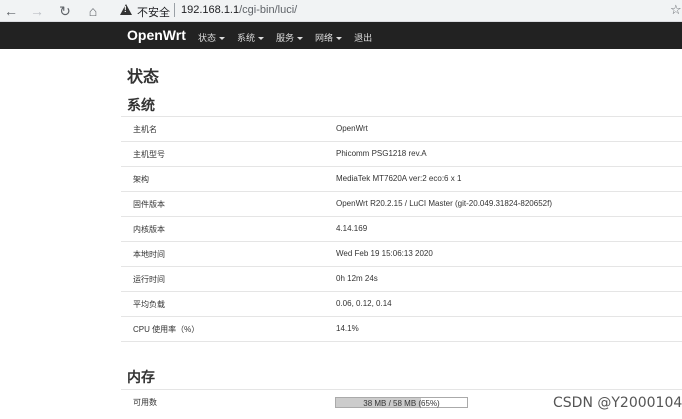 Image resolution: width=682 pixels, height=419 pixels. What do you see at coordinates (11, 11) in the screenshot?
I see `arrow-left-icon: ←` at bounding box center [11, 11].